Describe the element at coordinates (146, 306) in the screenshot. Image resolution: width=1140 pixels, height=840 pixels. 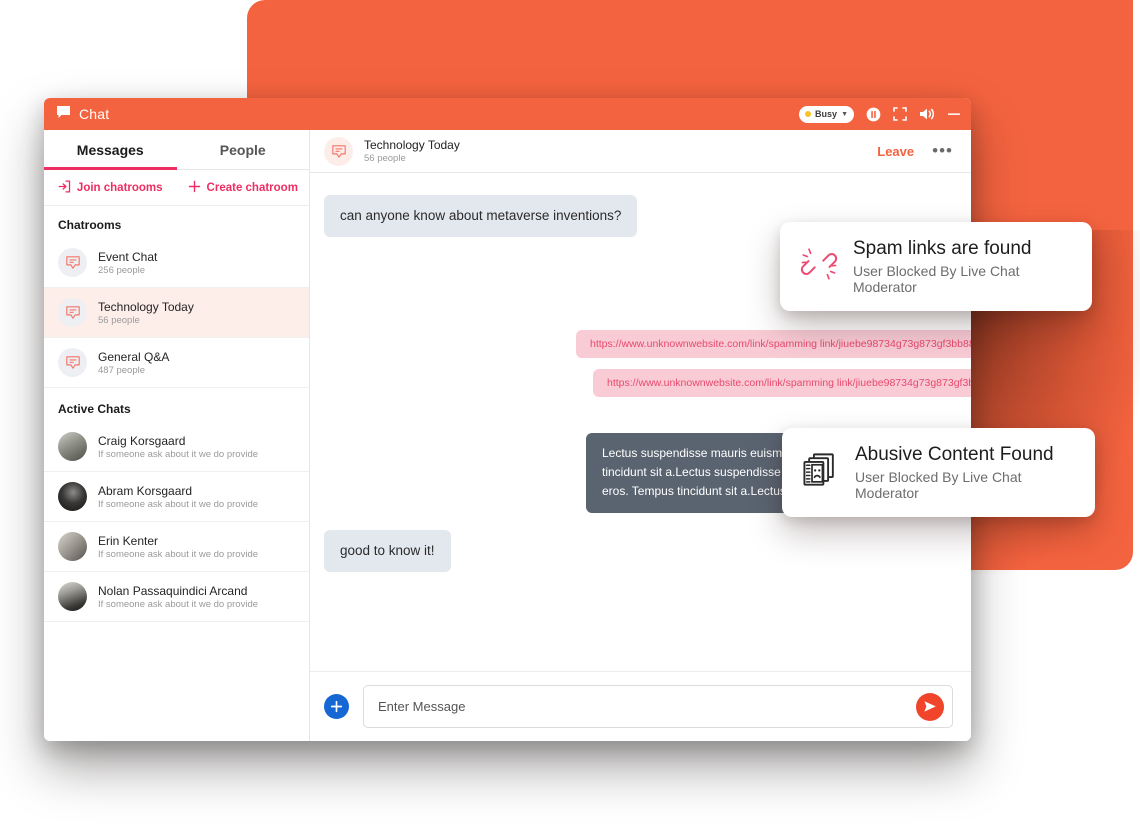
I see `chatroom-name: Technology Today` at that location.